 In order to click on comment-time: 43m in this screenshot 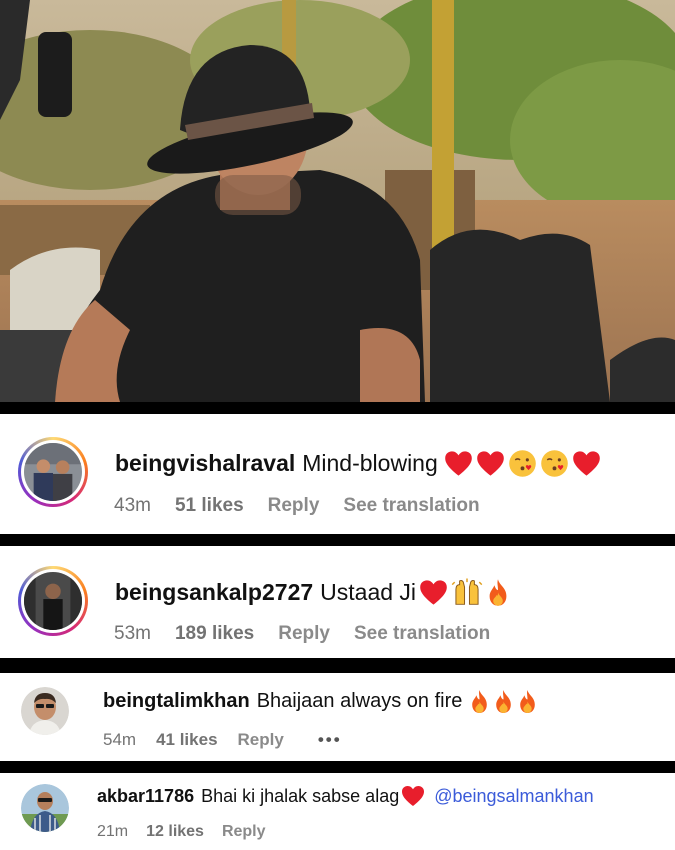, I will do `click(132, 505)`.